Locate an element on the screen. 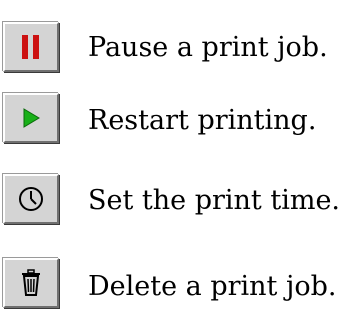 Image resolution: width=357 pixels, height=323 pixels. delete-label: Delete a print job. is located at coordinates (212, 286).